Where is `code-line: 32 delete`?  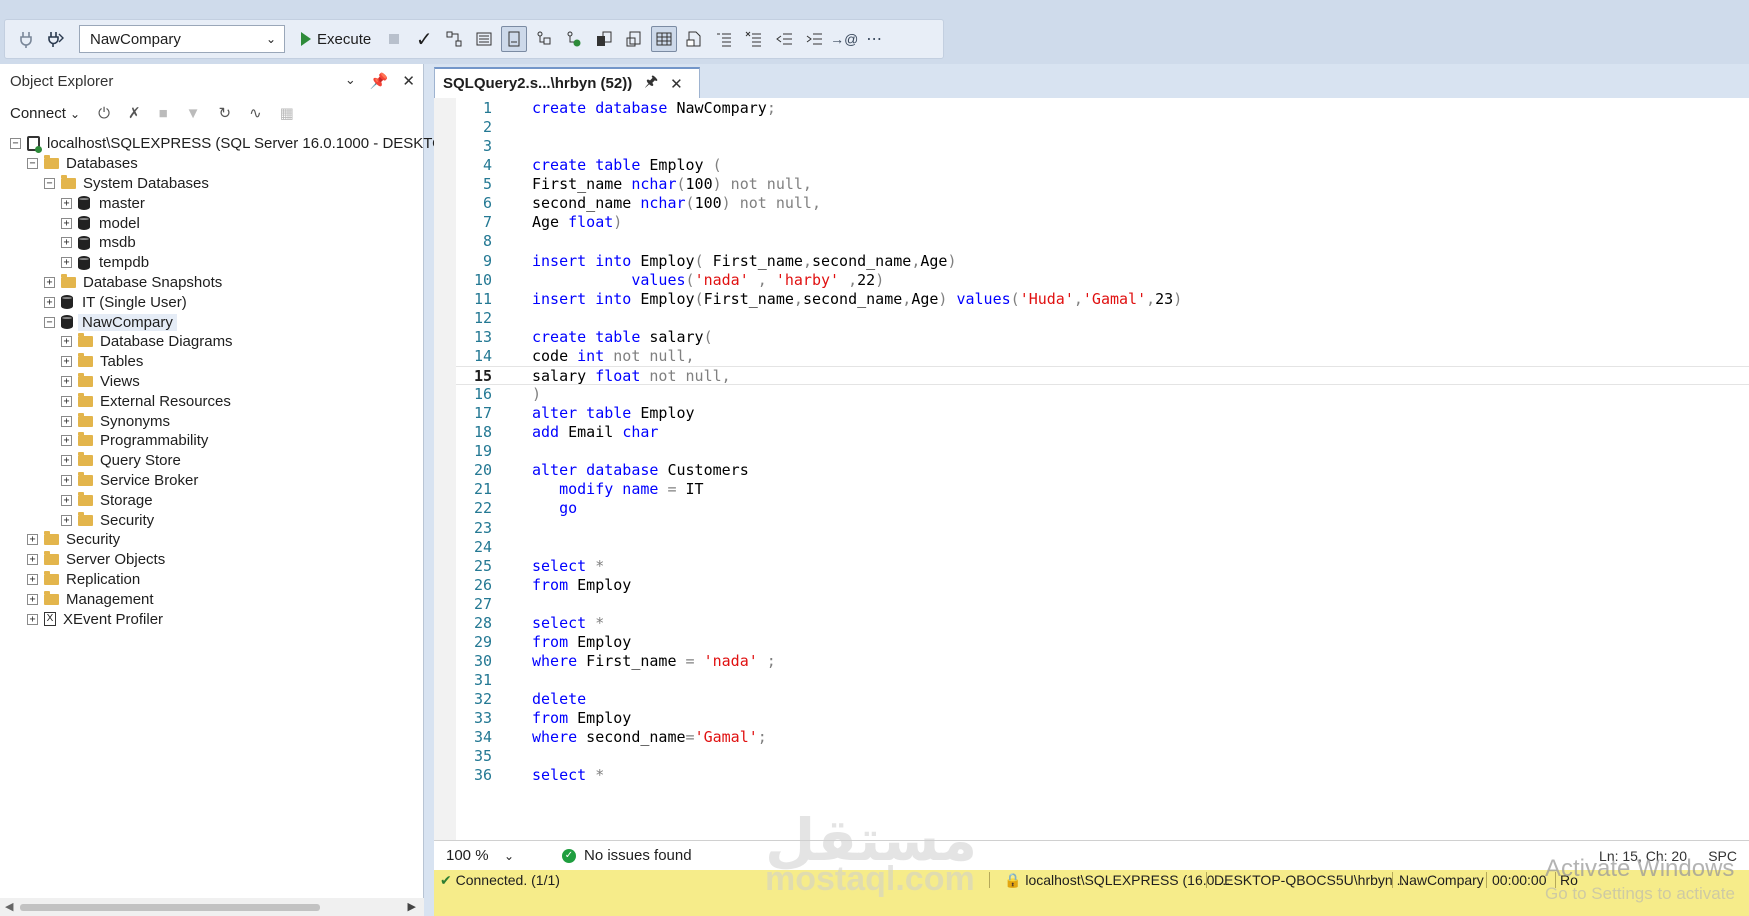
code-line: 32 delete is located at coordinates (1102, 699).